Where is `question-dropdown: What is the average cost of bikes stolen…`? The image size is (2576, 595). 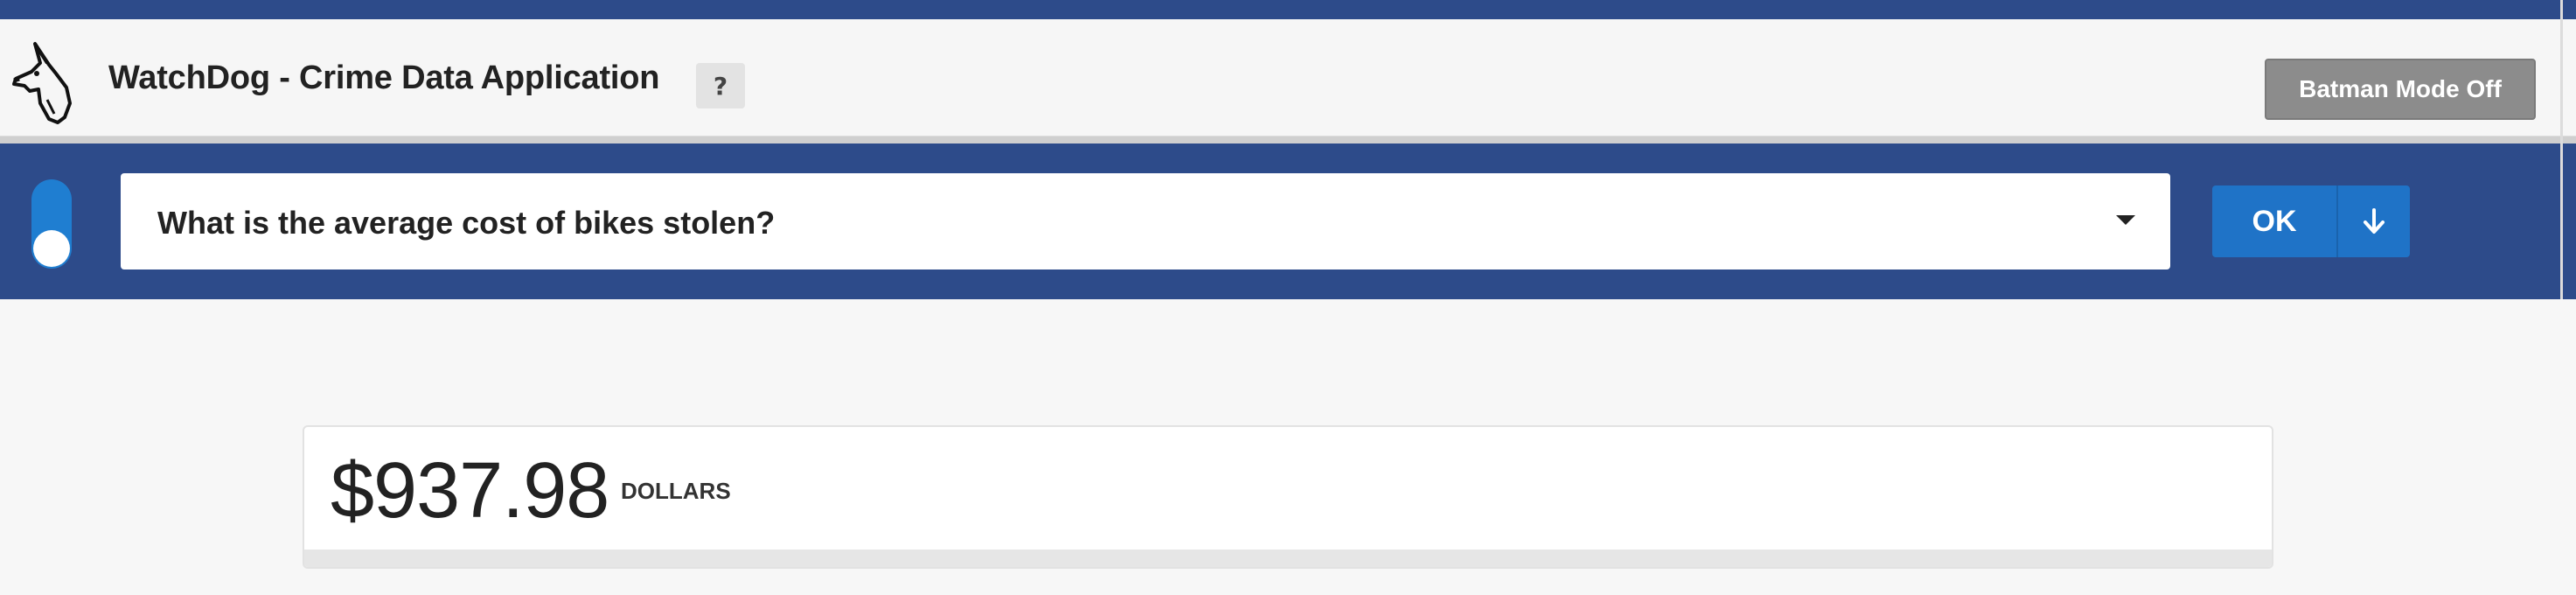
question-dropdown: What is the average cost of bikes stolen… is located at coordinates (1145, 221).